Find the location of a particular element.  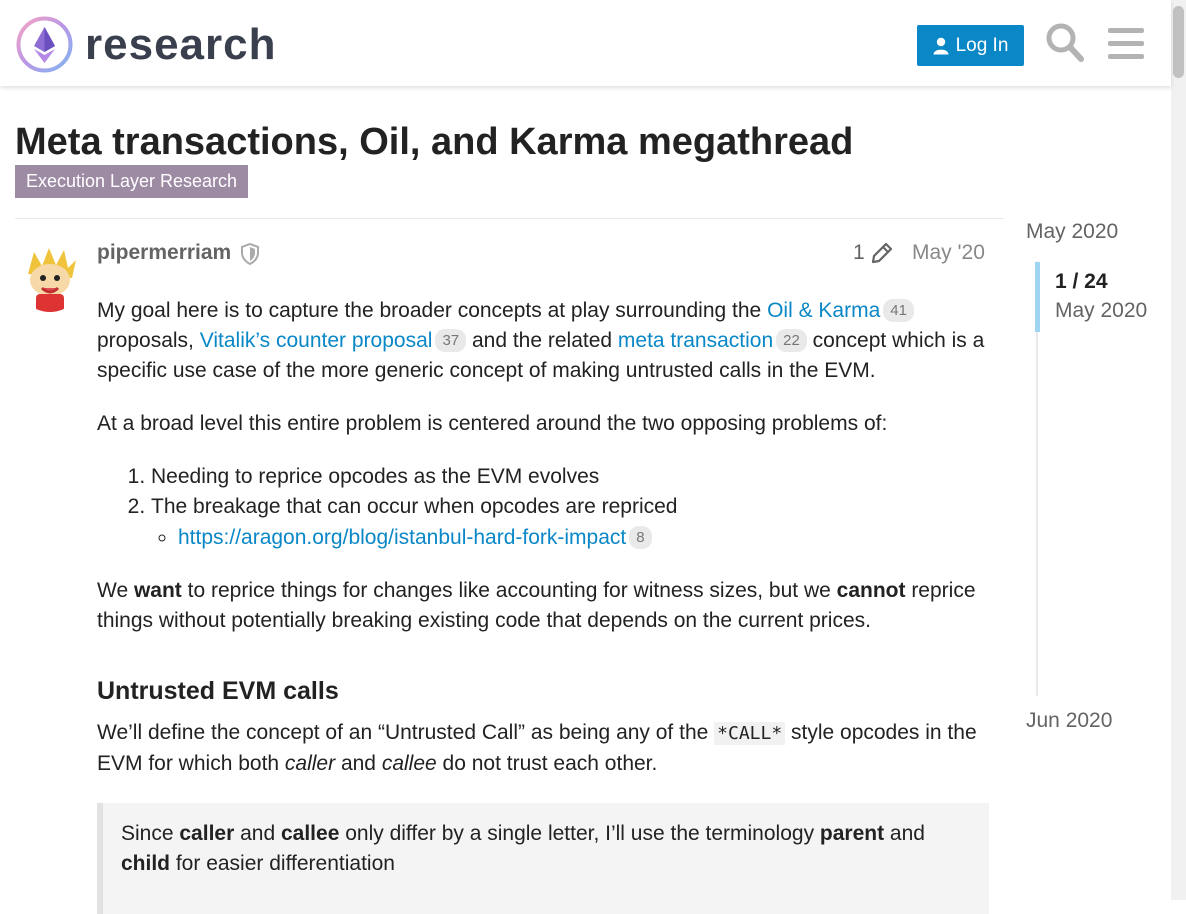

text: for easier differentiation is located at coordinates (282, 863).